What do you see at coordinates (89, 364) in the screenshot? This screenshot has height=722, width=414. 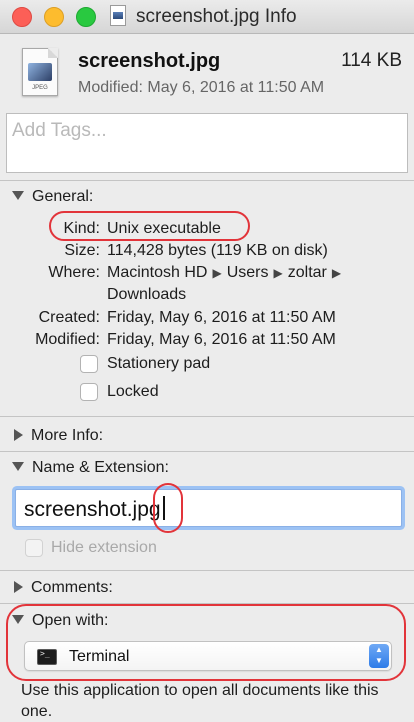 I see `stationery-pad-checkbox` at bounding box center [89, 364].